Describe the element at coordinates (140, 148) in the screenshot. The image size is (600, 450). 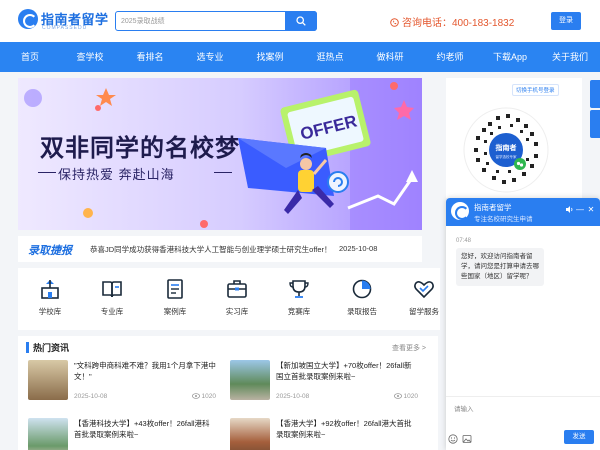
I see `banner-title: 双非同学的名校梦` at that location.